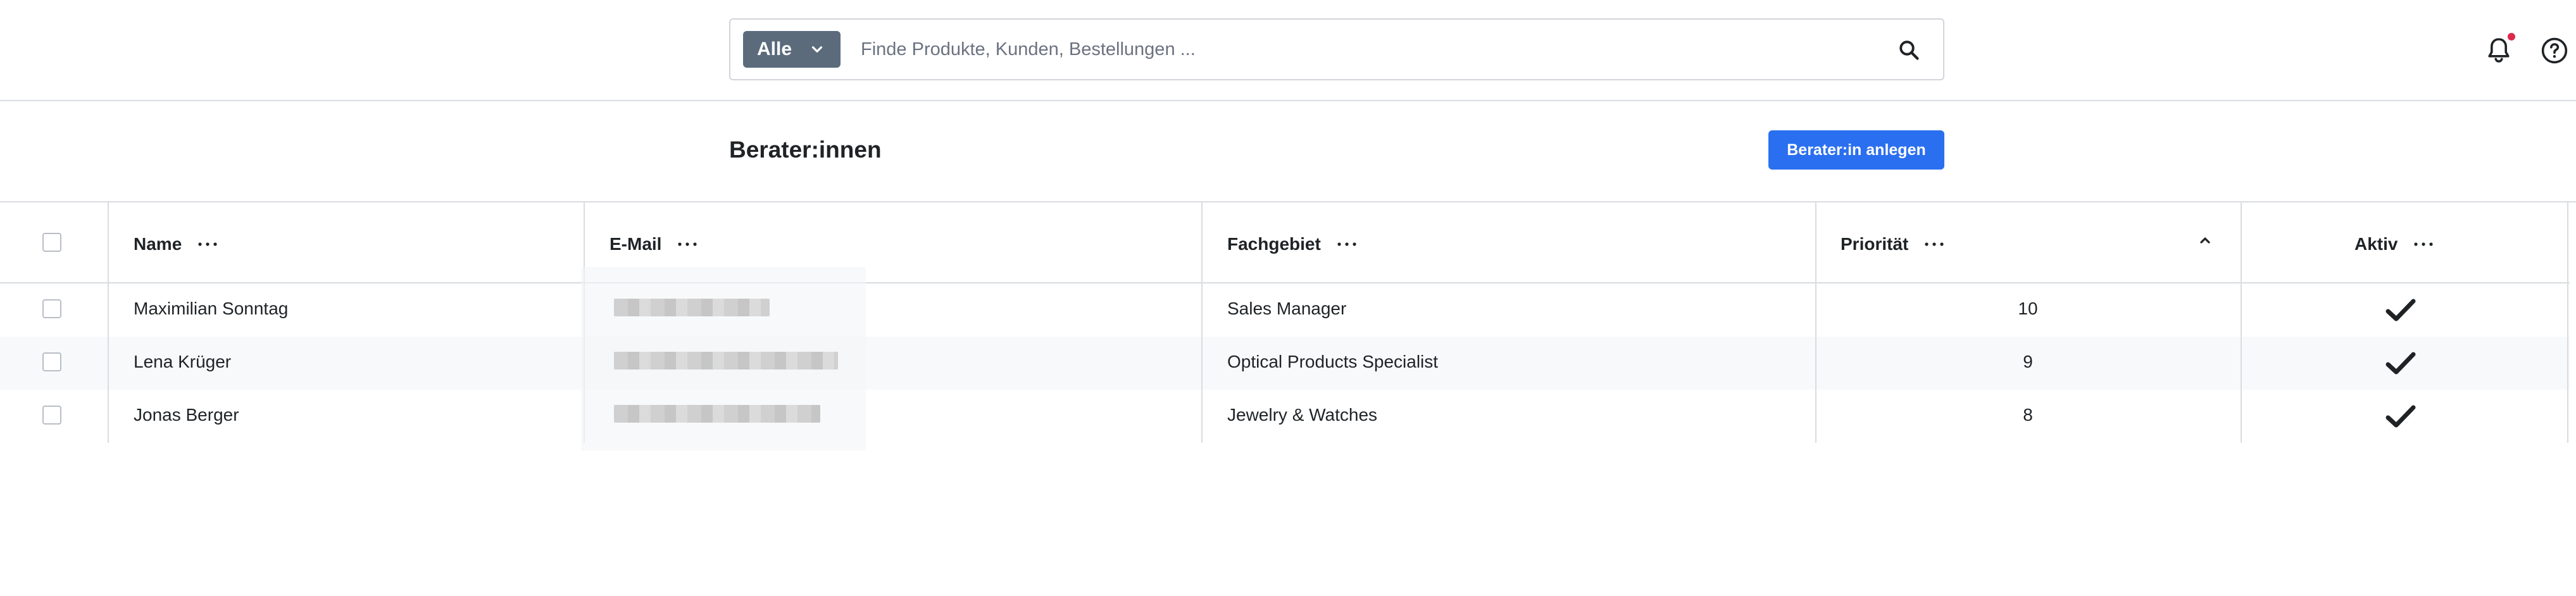  I want to click on column-header-label: E-Mail, so click(636, 244).